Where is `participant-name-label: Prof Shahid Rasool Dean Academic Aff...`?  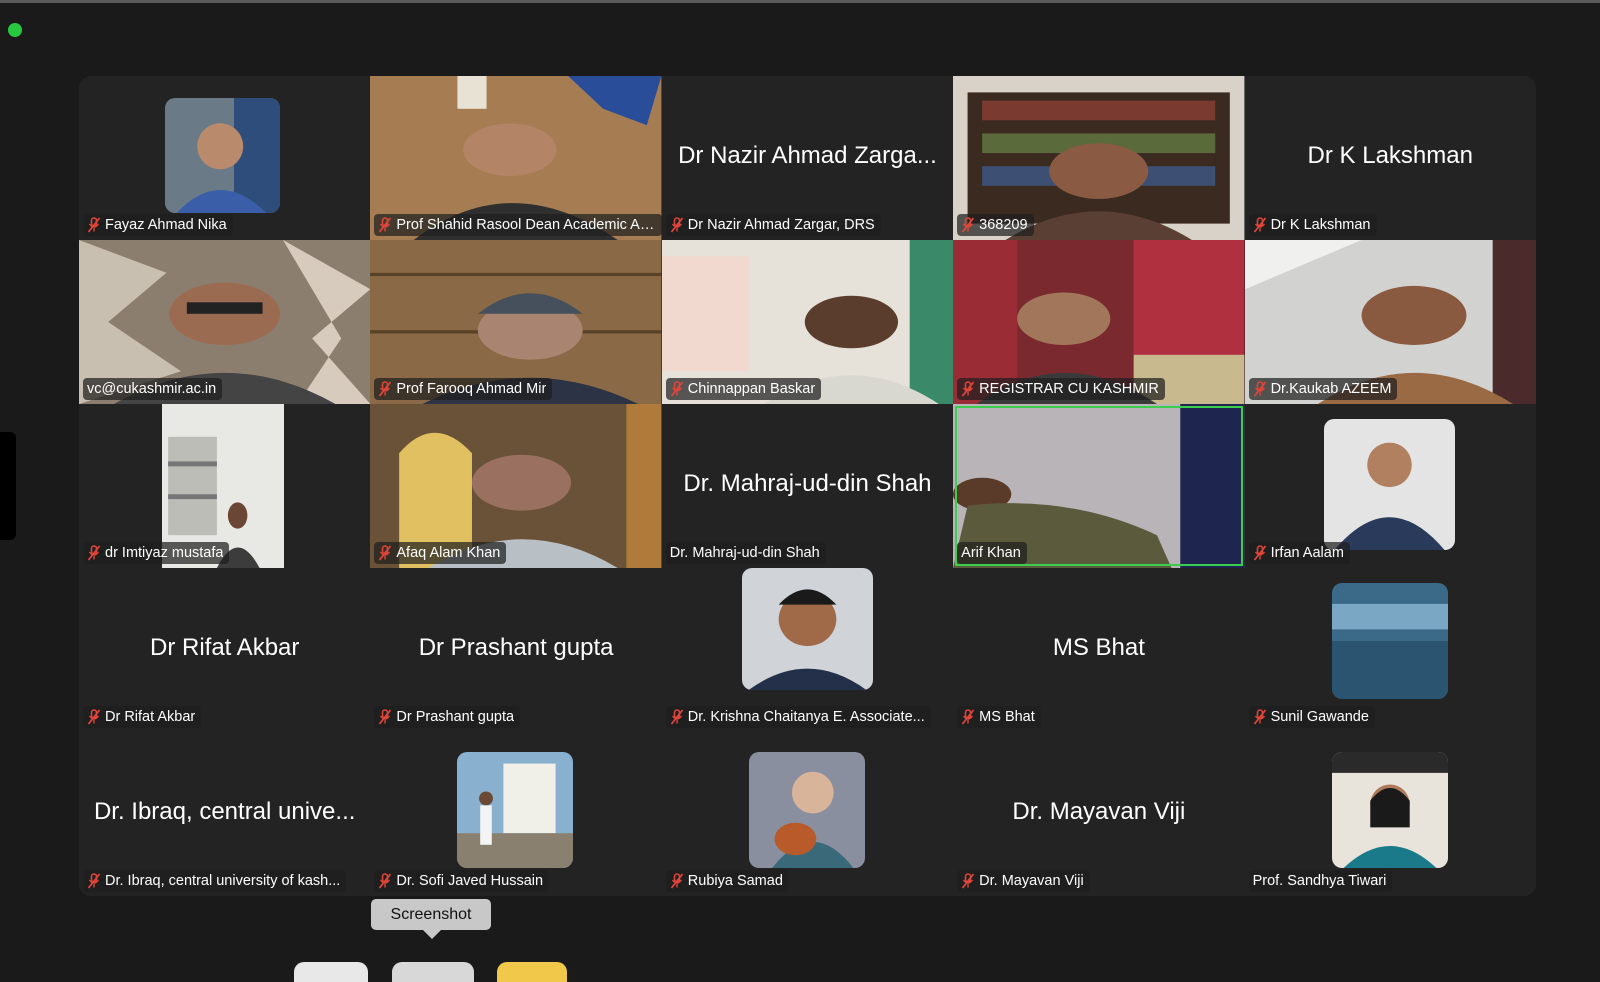 participant-name-label: Prof Shahid Rasool Dean Academic Aff... is located at coordinates (518, 225).